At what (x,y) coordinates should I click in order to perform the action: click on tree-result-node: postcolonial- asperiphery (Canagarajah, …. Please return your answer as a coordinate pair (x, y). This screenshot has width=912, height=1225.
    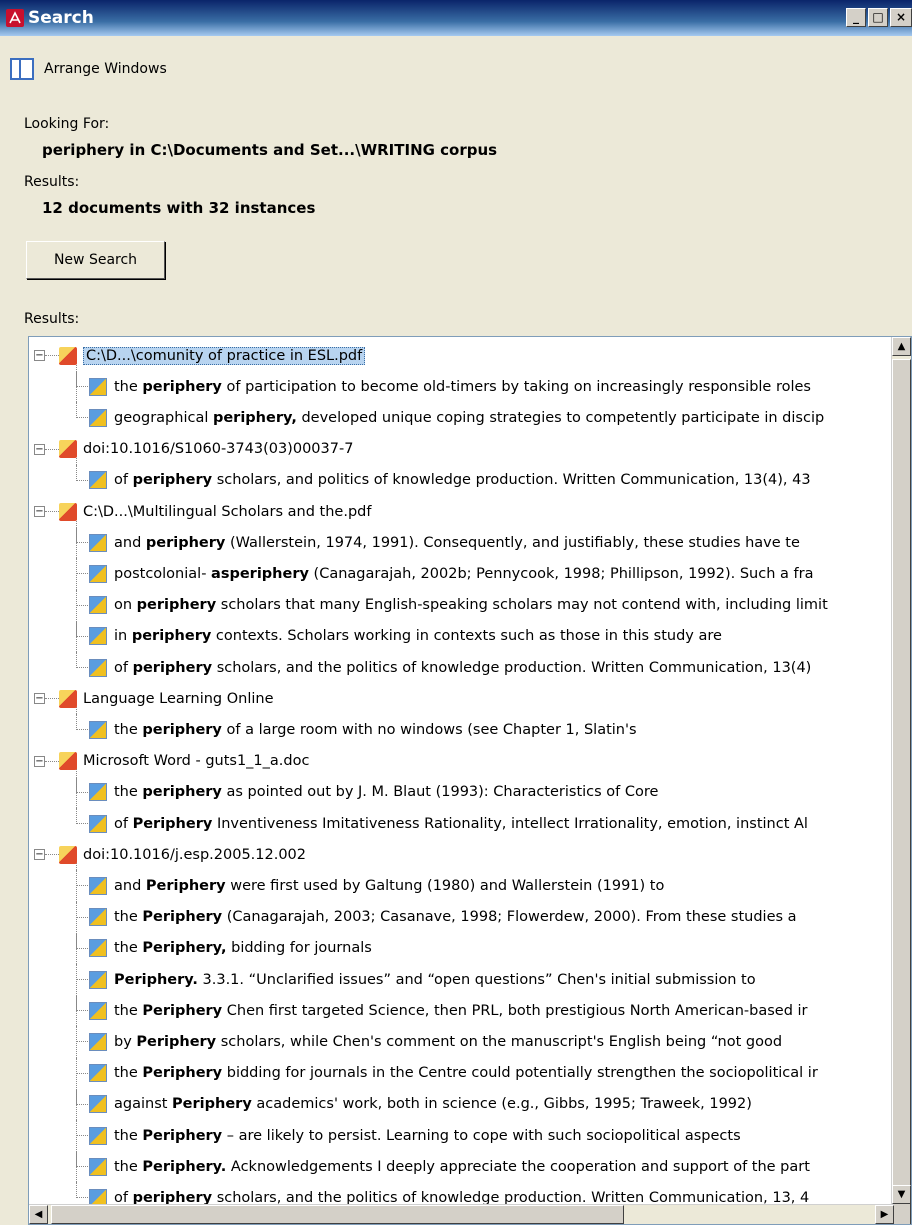
    Looking at the image, I should click on (461, 573).